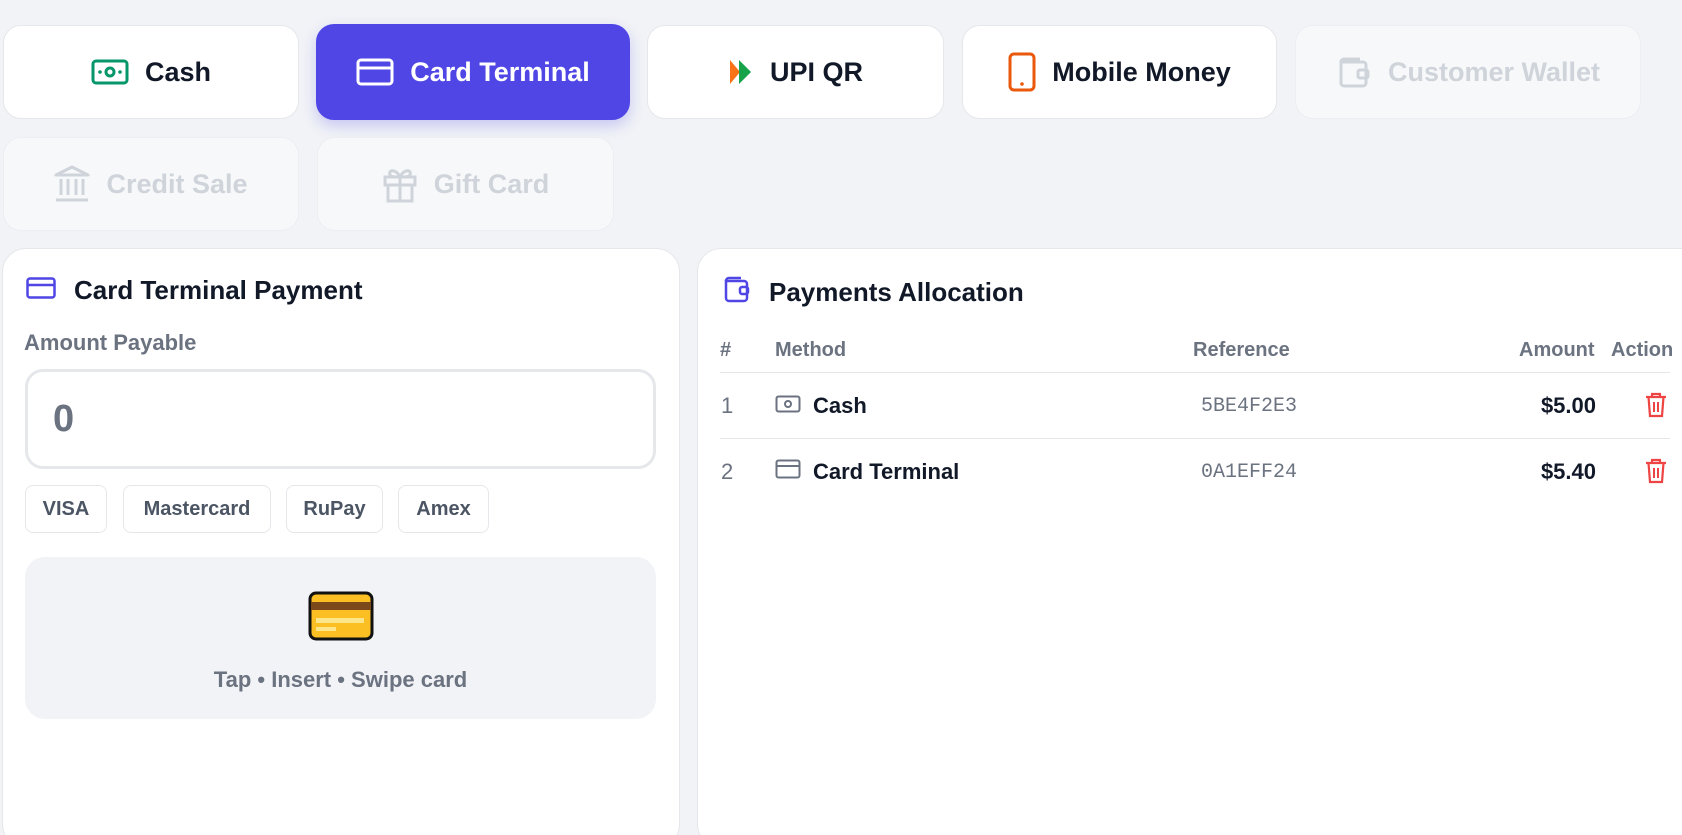 This screenshot has width=1682, height=835. I want to click on row-method-label: Cash, so click(840, 405).